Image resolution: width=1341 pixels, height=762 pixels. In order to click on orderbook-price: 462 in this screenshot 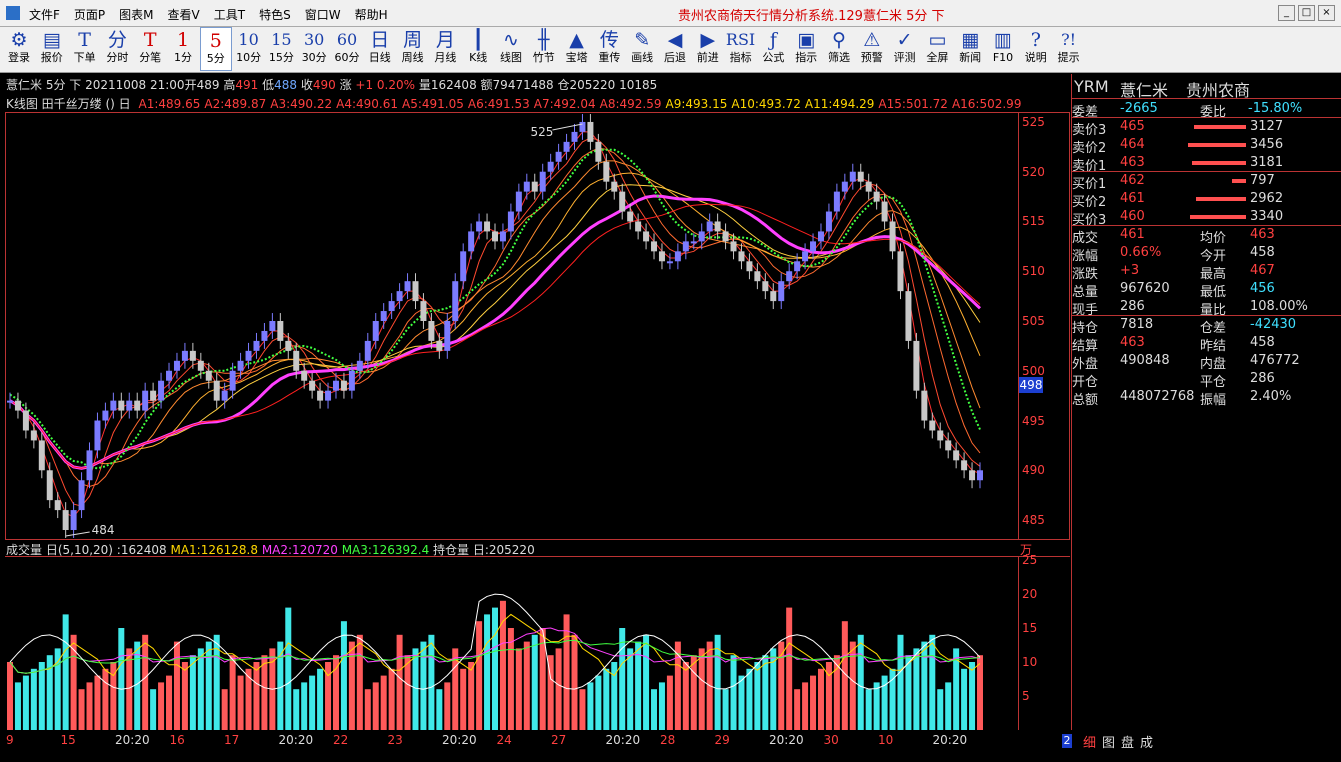, I will do `click(1132, 180)`.